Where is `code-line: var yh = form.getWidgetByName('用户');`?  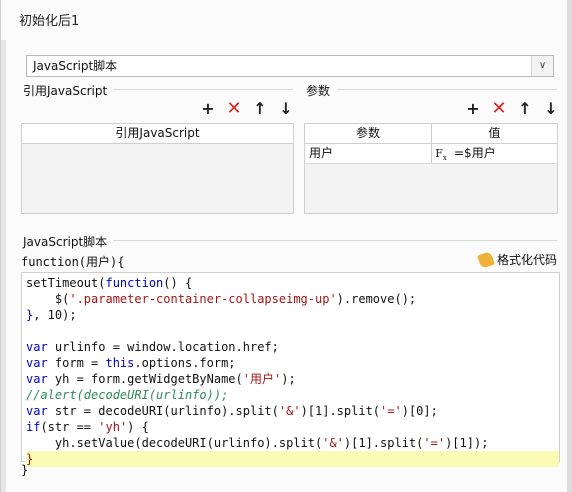 code-line: var yh = form.getWidgetByName('用户'); is located at coordinates (161, 379).